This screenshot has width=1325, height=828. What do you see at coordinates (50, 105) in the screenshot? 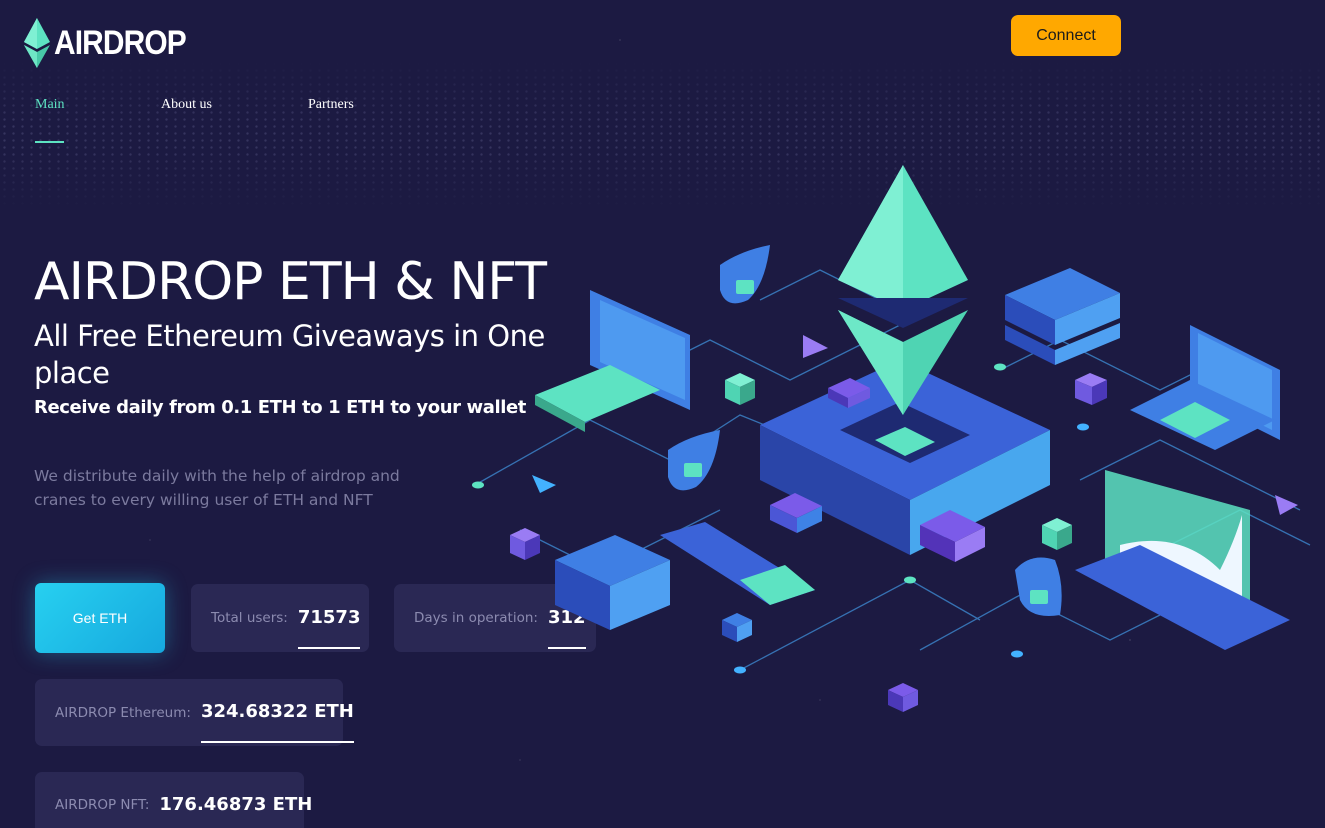
I see `nav-item-main: Main` at bounding box center [50, 105].